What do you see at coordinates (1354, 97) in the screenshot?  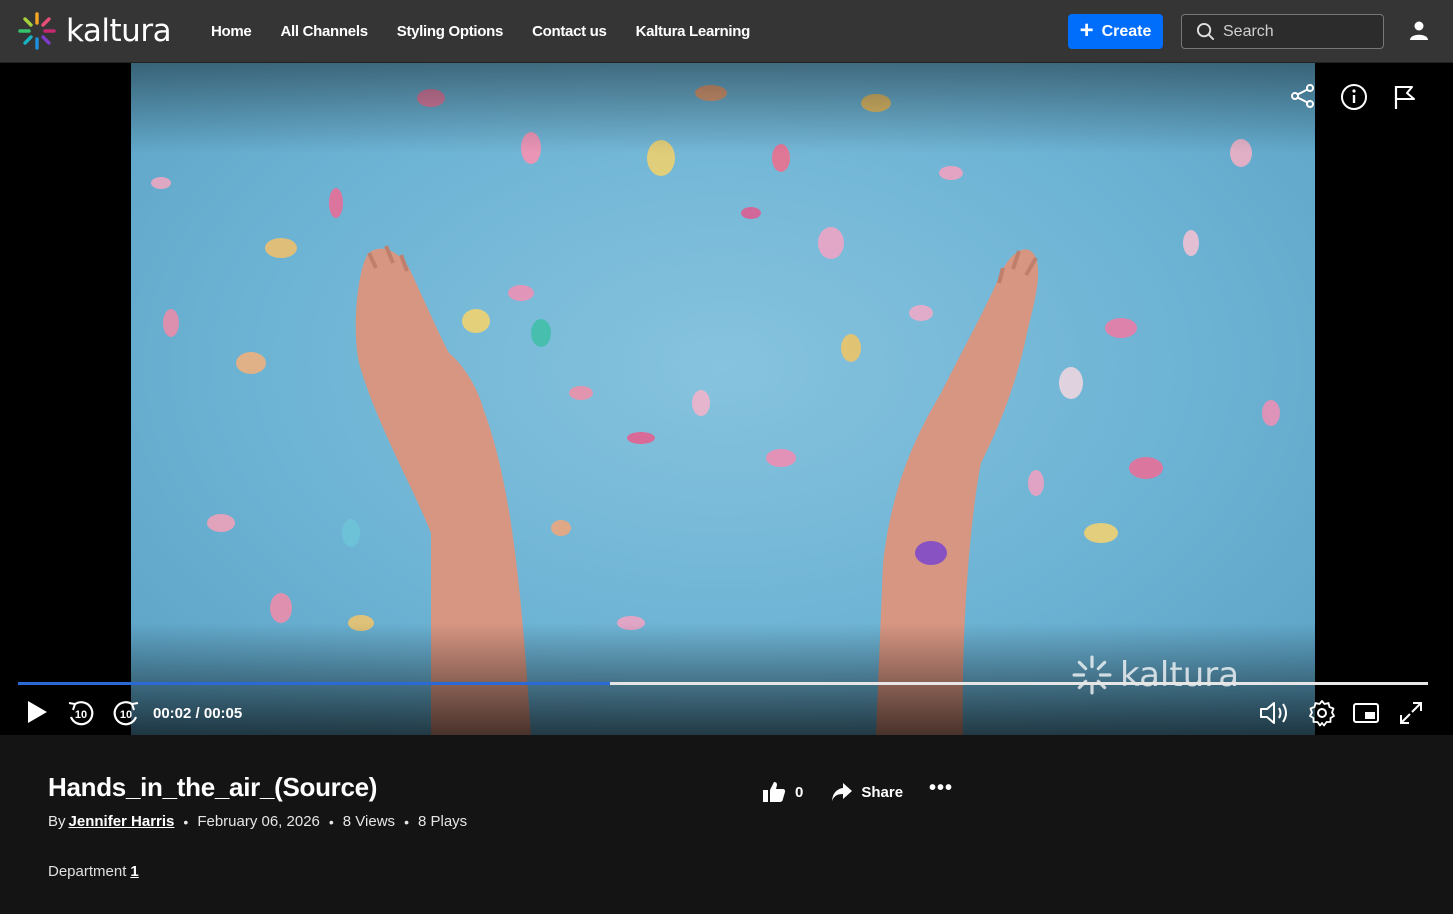 I see `info-icon` at bounding box center [1354, 97].